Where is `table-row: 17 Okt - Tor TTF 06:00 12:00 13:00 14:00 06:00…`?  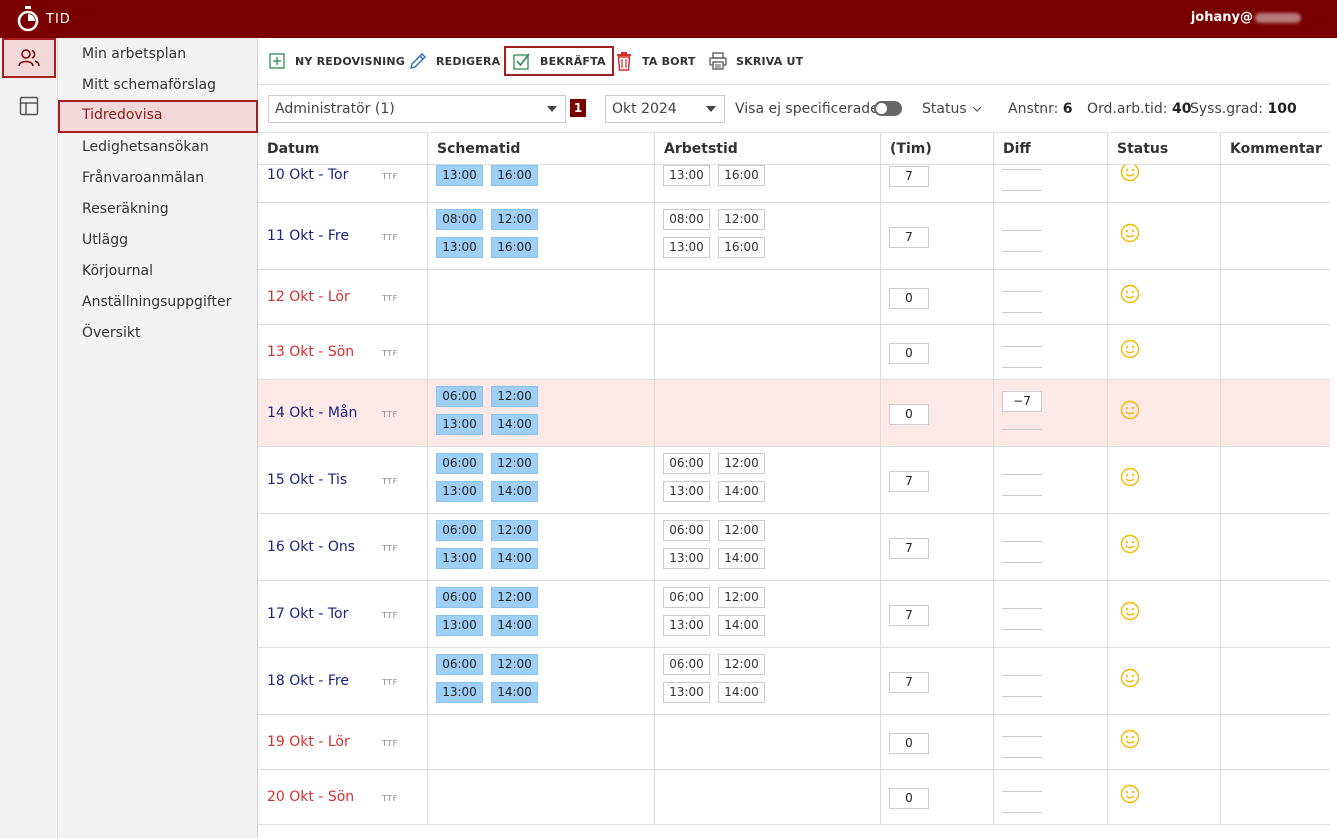 table-row: 17 Okt - Tor TTF 06:00 12:00 13:00 14:00 06:00… is located at coordinates (794, 614).